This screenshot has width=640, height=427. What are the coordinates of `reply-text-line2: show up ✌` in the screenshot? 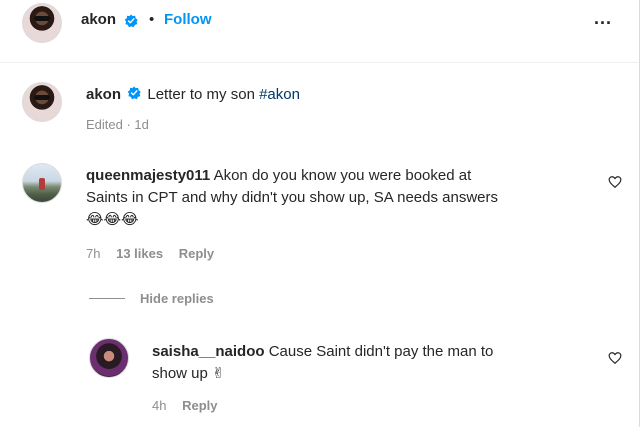 It's located at (188, 373).